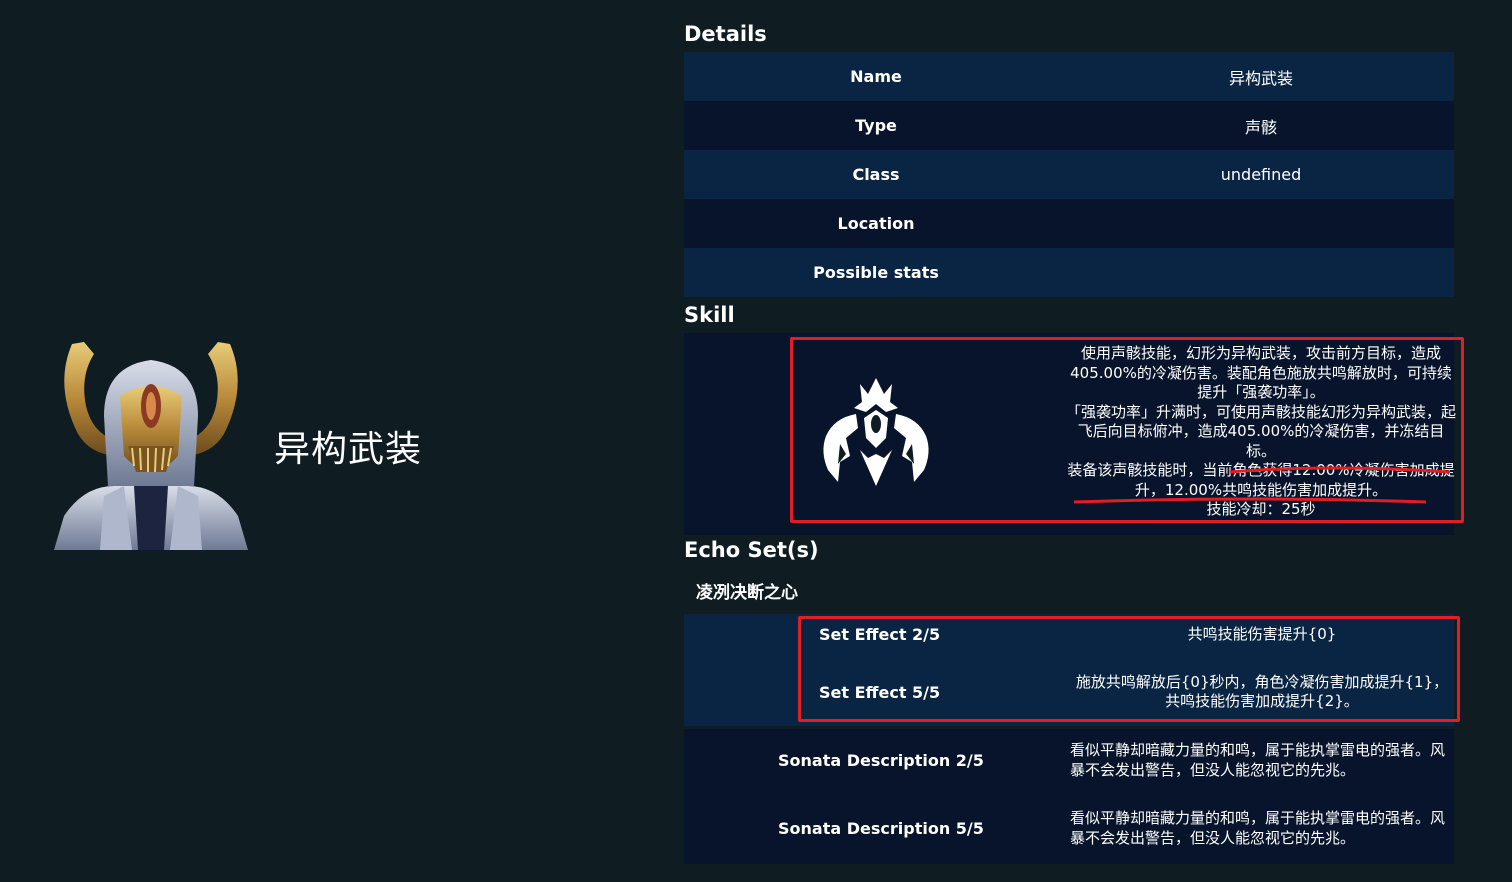  I want to click on detail-value: 异构武装, so click(1260, 78).